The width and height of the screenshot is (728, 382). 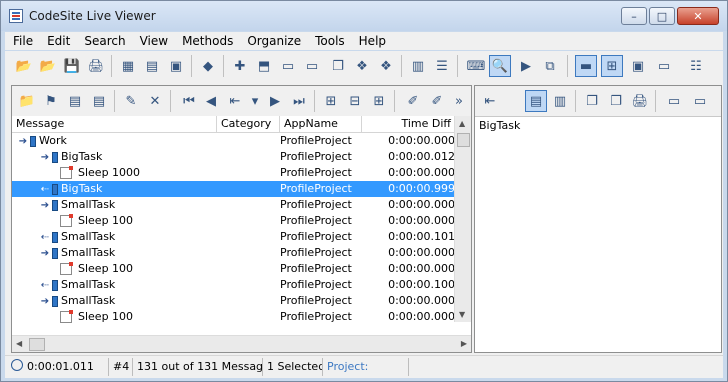 What do you see at coordinates (133, 285) in the screenshot?
I see `row-message: ⇠ SmallTask` at bounding box center [133, 285].